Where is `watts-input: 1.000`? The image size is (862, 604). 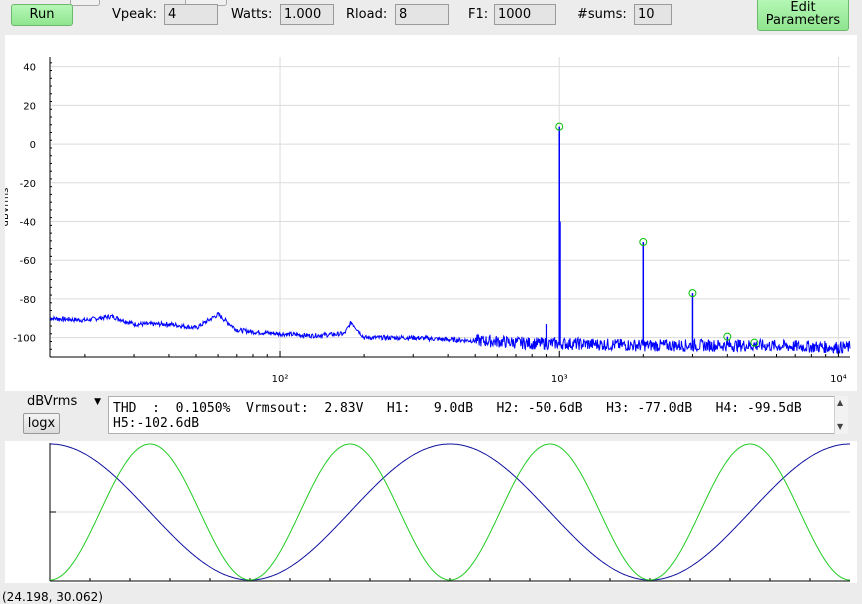 watts-input: 1.000 is located at coordinates (307, 14).